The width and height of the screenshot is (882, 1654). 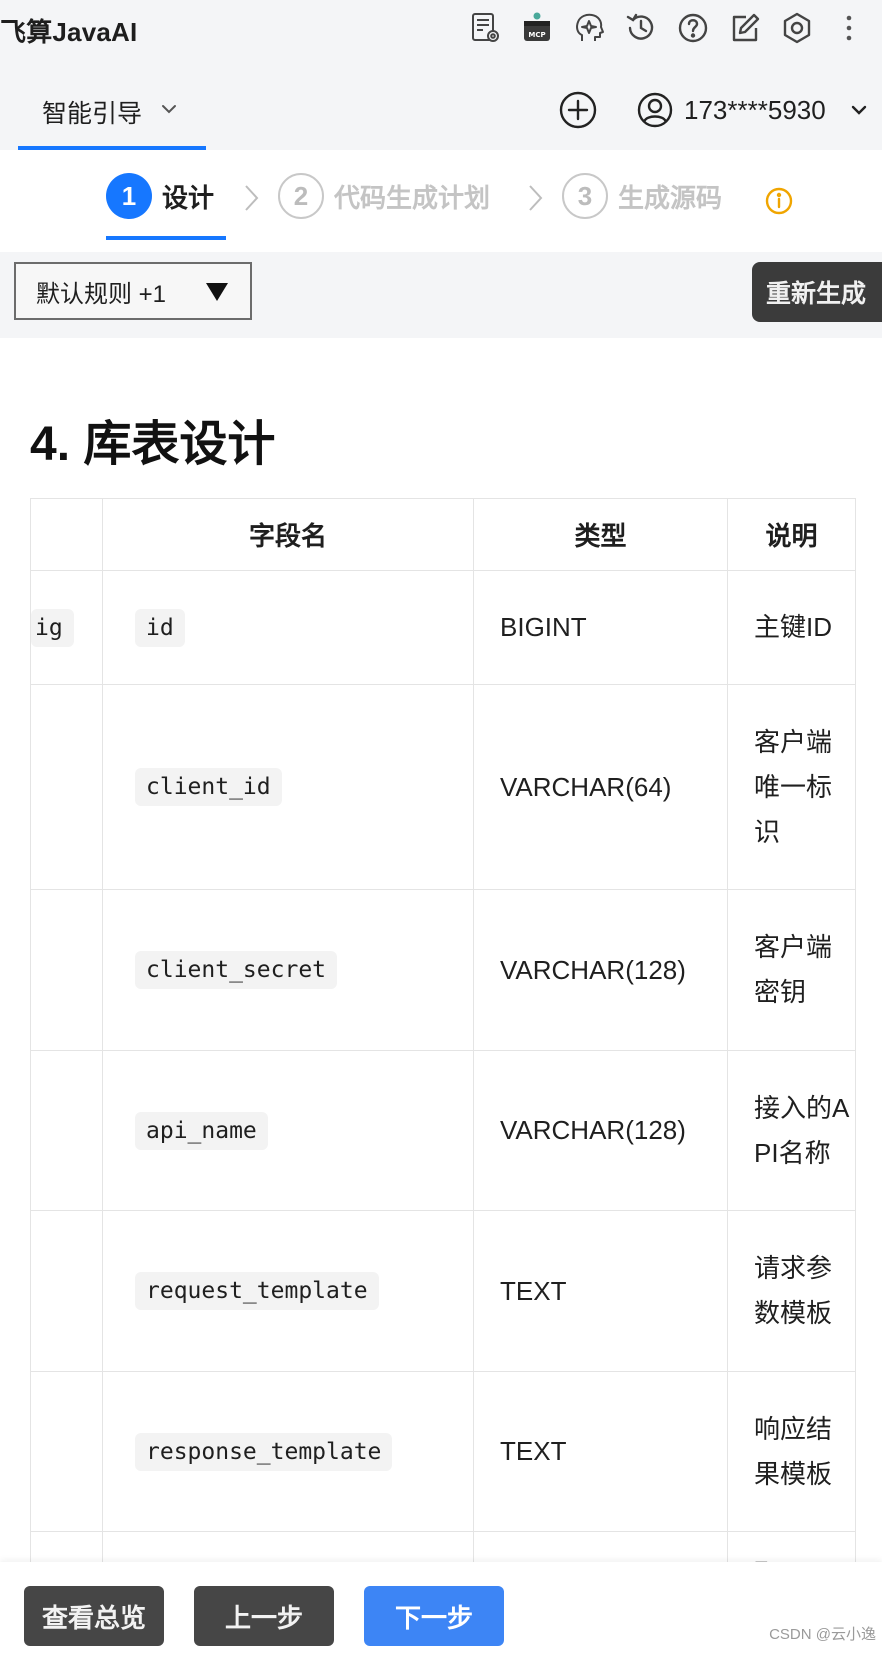 What do you see at coordinates (236, 970) in the screenshot?
I see `field-name: client_secret` at bounding box center [236, 970].